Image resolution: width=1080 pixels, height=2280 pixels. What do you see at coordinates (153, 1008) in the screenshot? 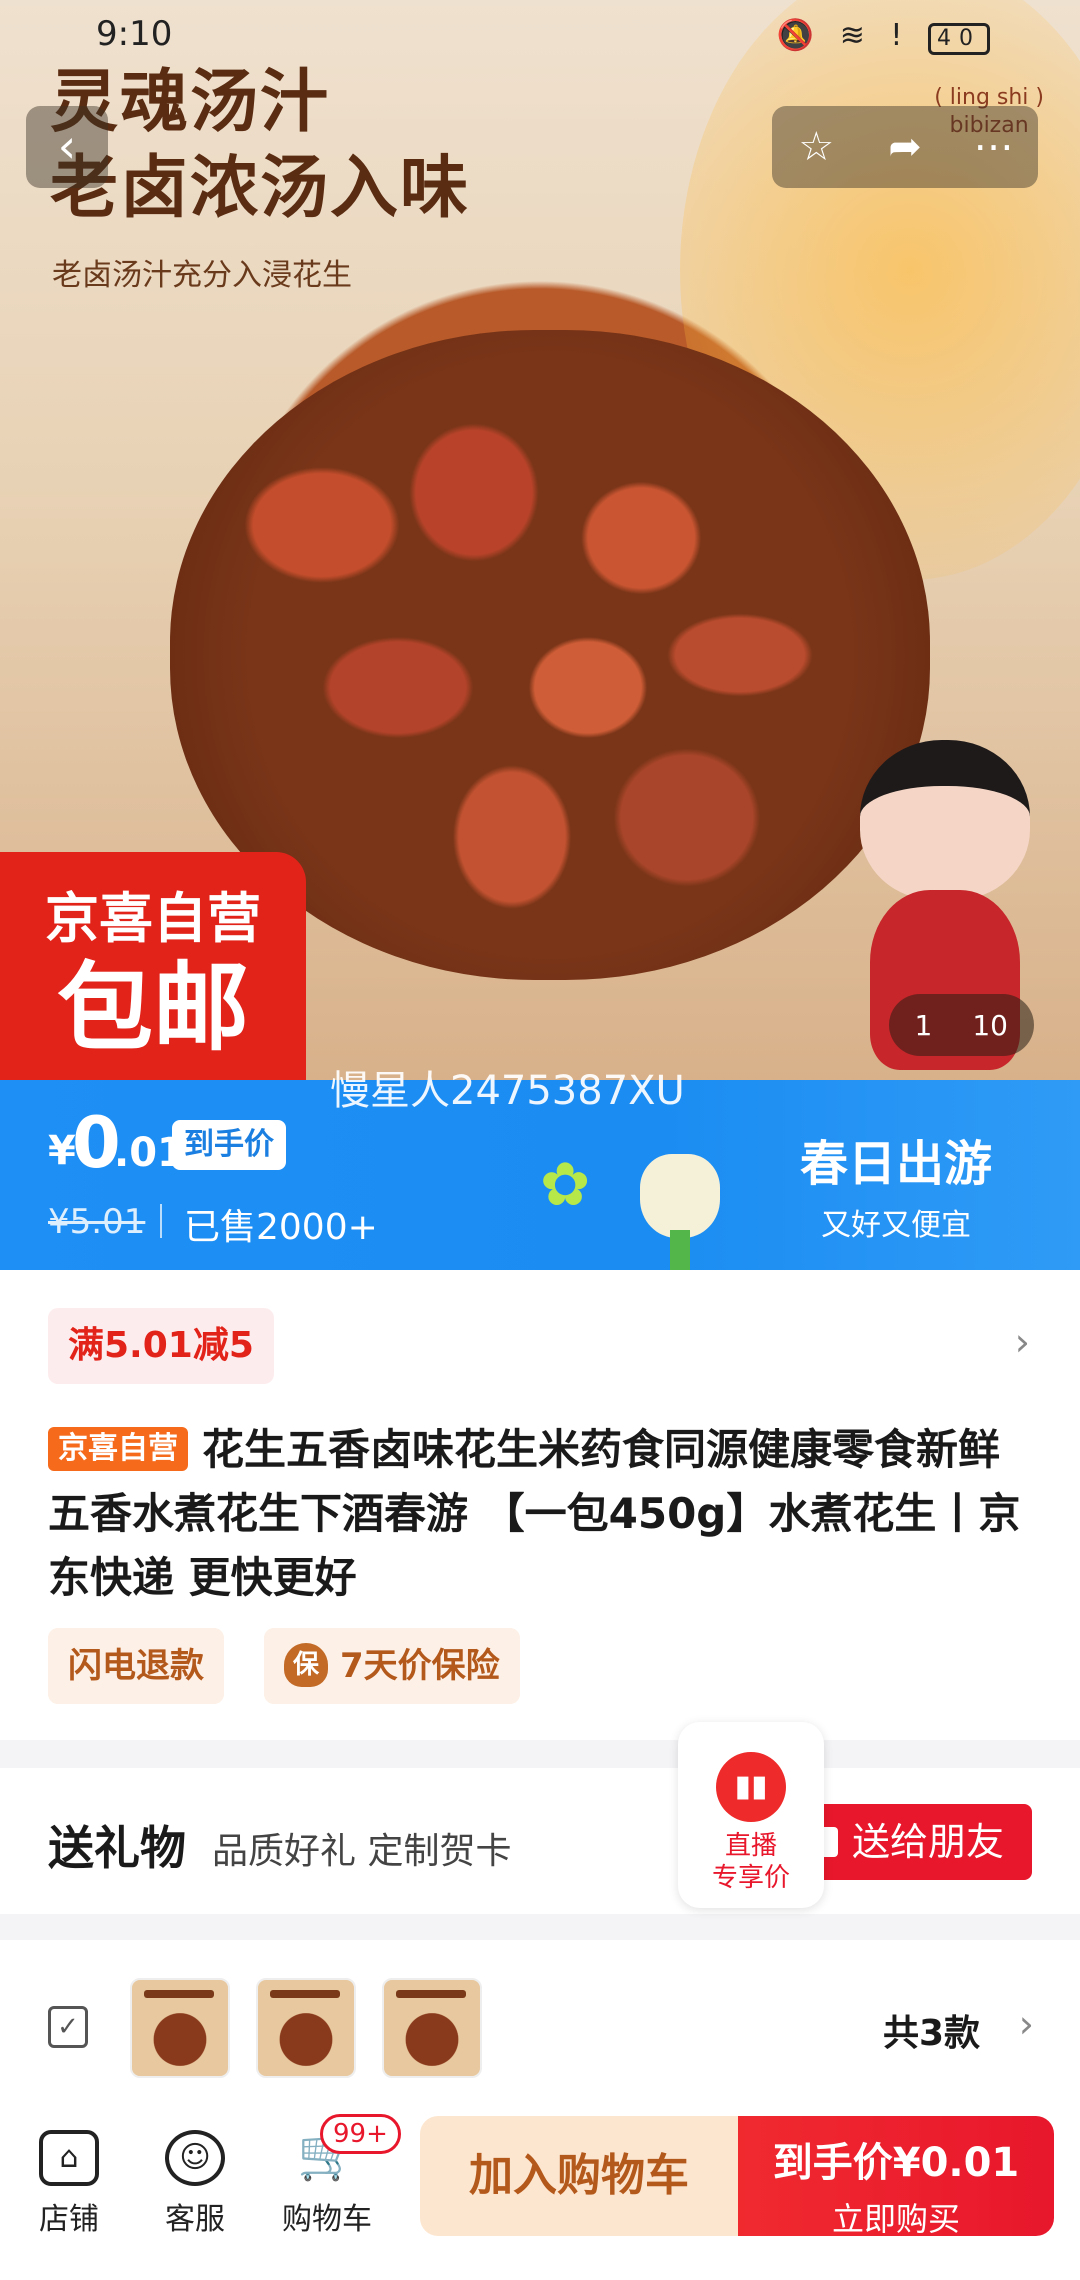
I see `badge-line2: 包邮` at bounding box center [153, 1008].